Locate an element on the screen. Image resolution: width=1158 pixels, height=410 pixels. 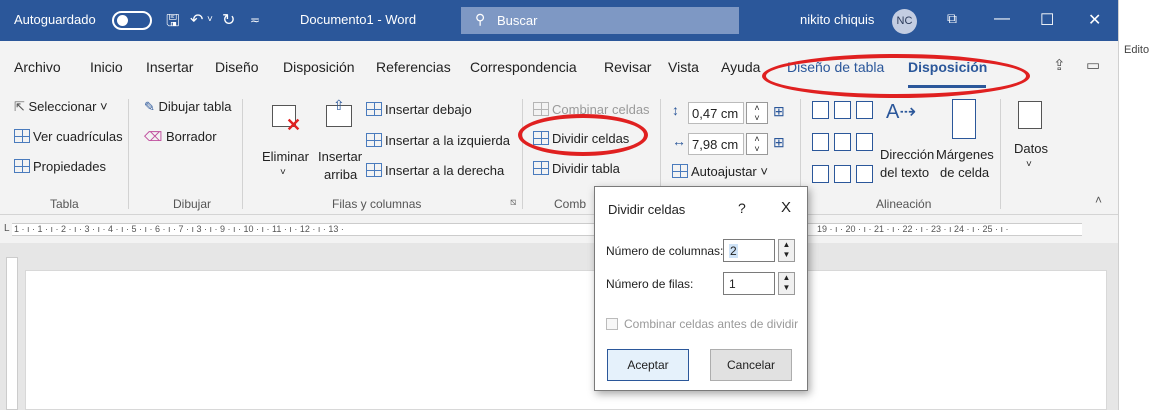
undo-icon: ↶ is located at coordinates (196, 20).